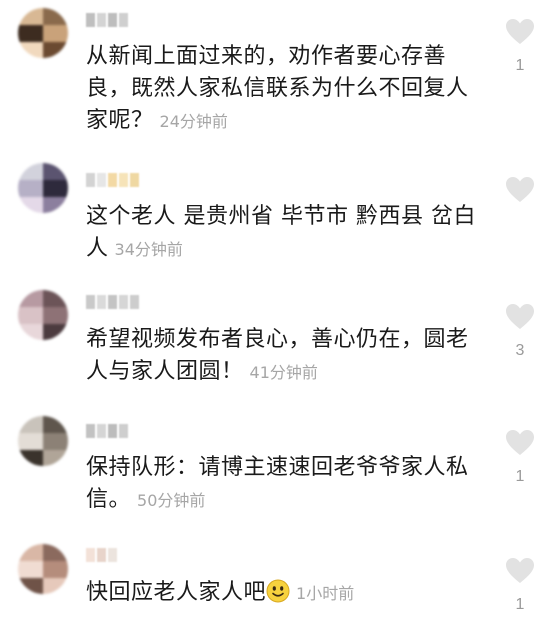 The height and width of the screenshot is (618, 550). I want to click on comment-body: 保持队形：请博主速速回老爷爷家人私信。 50分钟前, so click(286, 484).